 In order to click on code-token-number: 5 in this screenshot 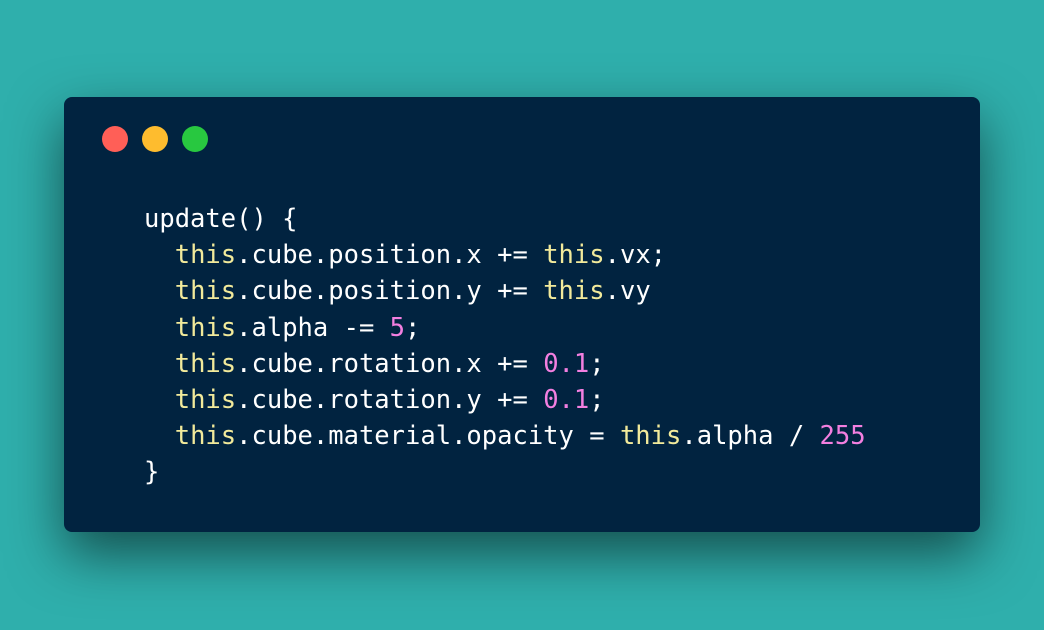, I will do `click(397, 327)`.